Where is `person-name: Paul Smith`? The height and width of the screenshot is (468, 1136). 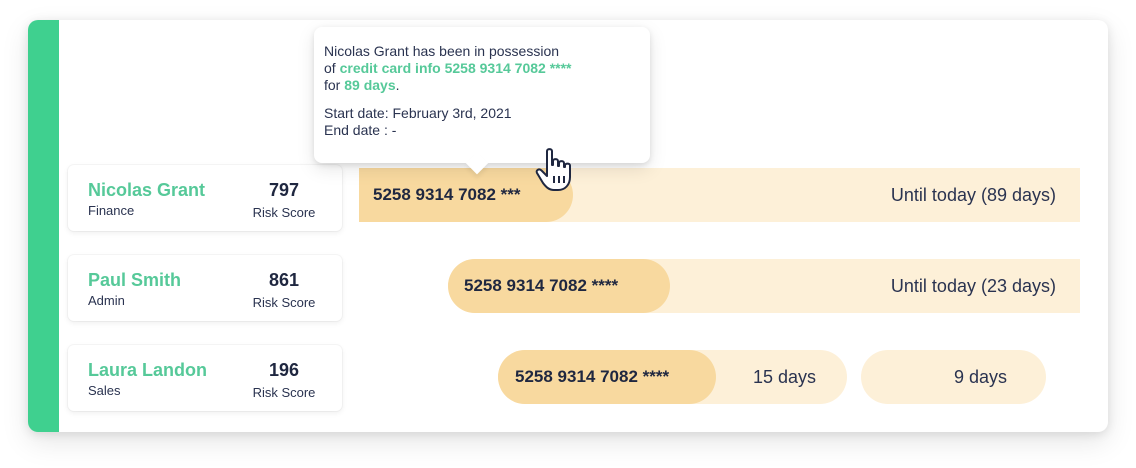
person-name: Paul Smith is located at coordinates (135, 280).